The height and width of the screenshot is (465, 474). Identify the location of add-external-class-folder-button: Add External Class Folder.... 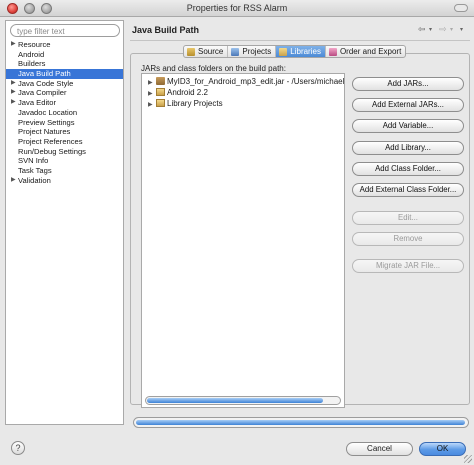
(408, 190).